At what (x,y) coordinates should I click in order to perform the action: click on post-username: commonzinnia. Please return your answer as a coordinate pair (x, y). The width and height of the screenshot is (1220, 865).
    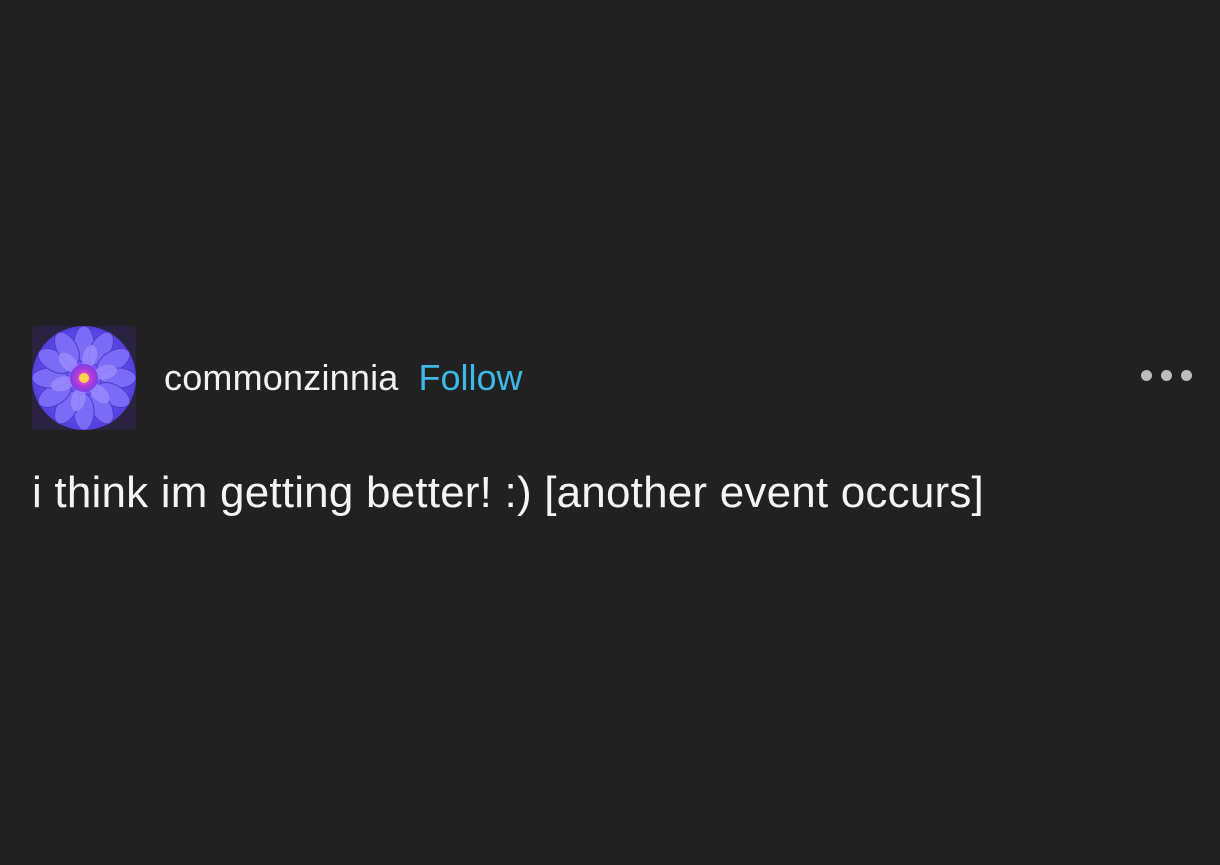
    Looking at the image, I should click on (281, 378).